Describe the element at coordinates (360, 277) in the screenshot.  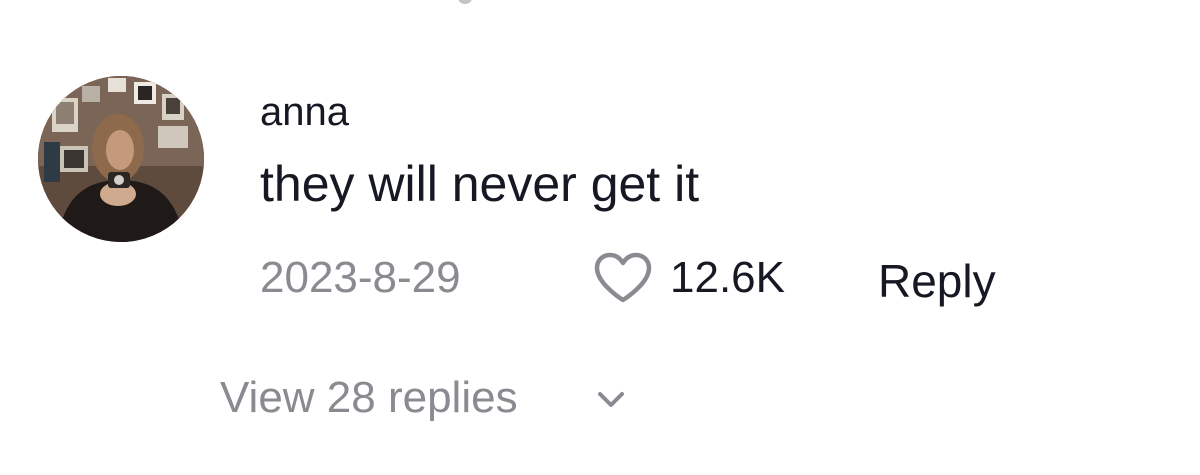
I see `comment-date: 2023-8-29` at that location.